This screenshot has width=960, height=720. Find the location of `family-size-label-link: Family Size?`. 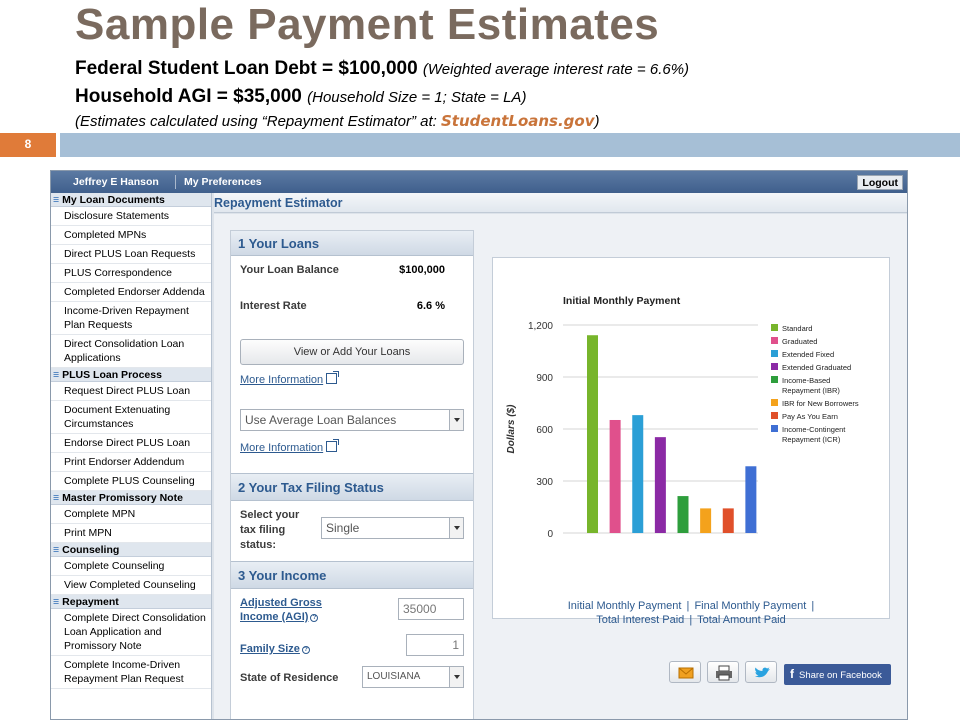

family-size-label-link: Family Size? is located at coordinates (275, 649).